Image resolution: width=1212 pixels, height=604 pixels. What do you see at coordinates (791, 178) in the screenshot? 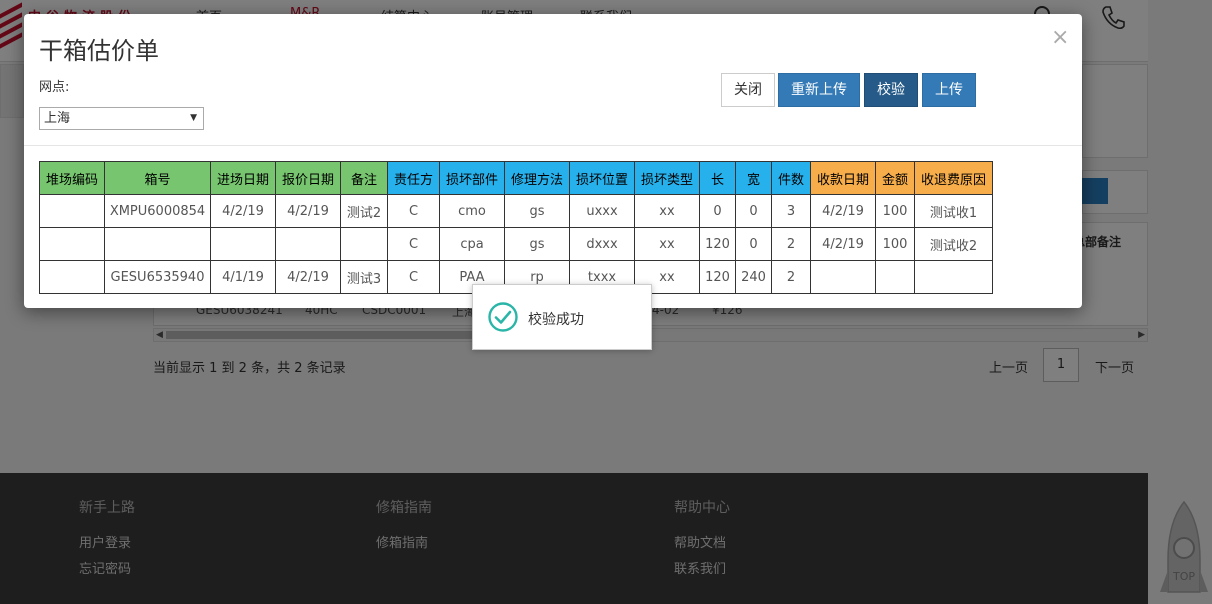
I see `col-pieces: 件数` at bounding box center [791, 178].